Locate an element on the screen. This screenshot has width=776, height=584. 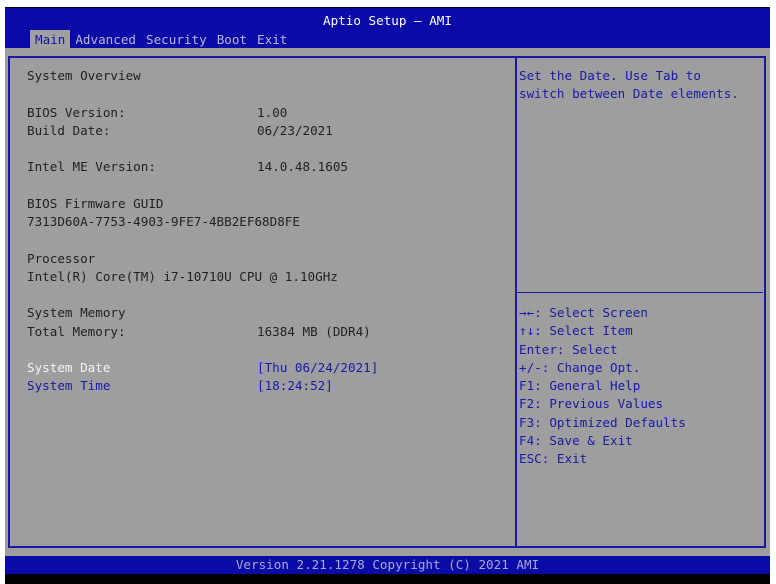
total-memory-row: Total Memory: 16384 MB (DDR4) is located at coordinates (267, 332).